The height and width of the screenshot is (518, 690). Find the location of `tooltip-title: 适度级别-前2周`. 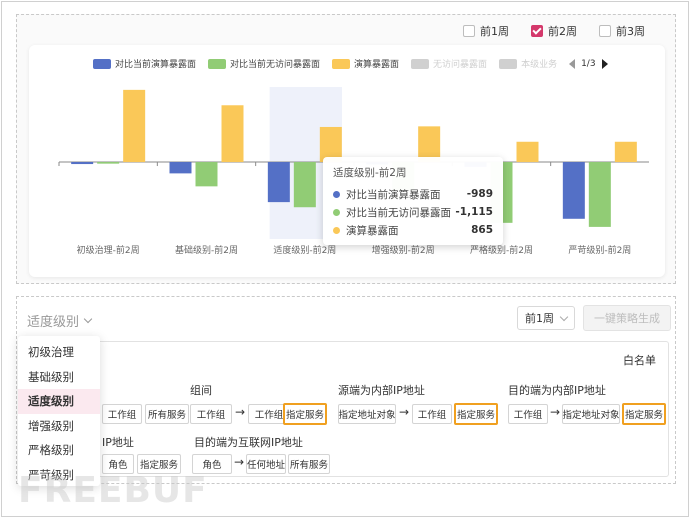

tooltip-title: 适度级别-前2周 is located at coordinates (370, 173).